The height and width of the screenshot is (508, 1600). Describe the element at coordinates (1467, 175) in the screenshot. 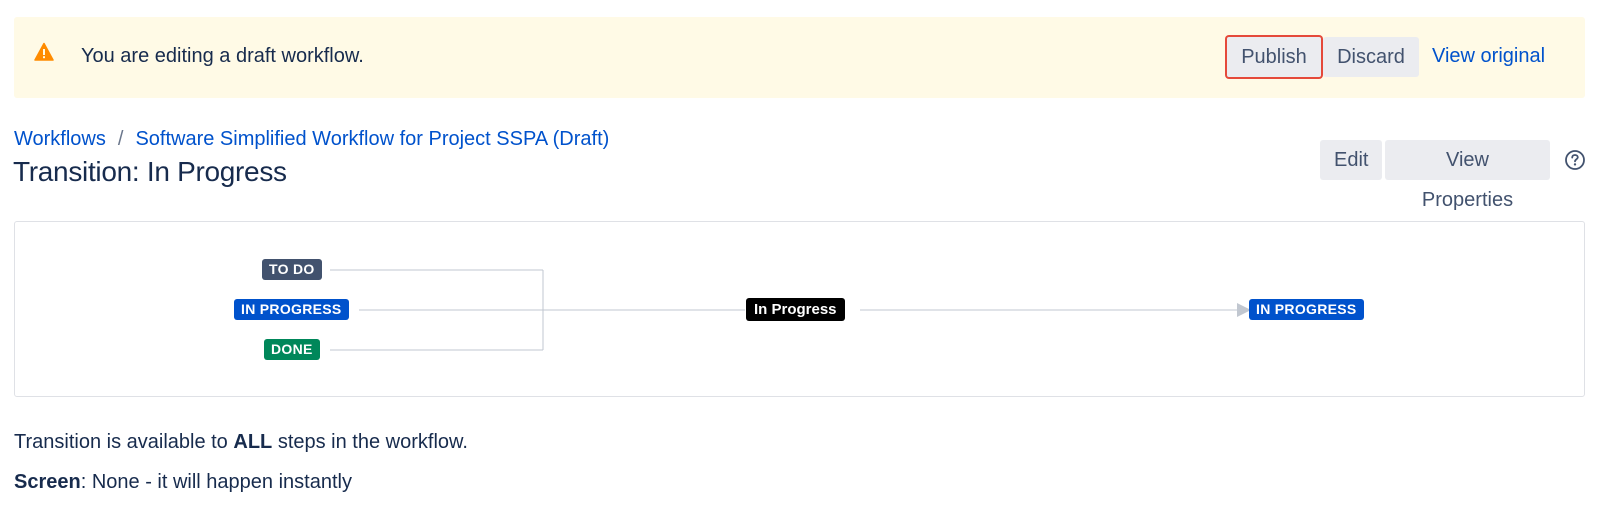

I see `view-properties-button: View Properties` at that location.